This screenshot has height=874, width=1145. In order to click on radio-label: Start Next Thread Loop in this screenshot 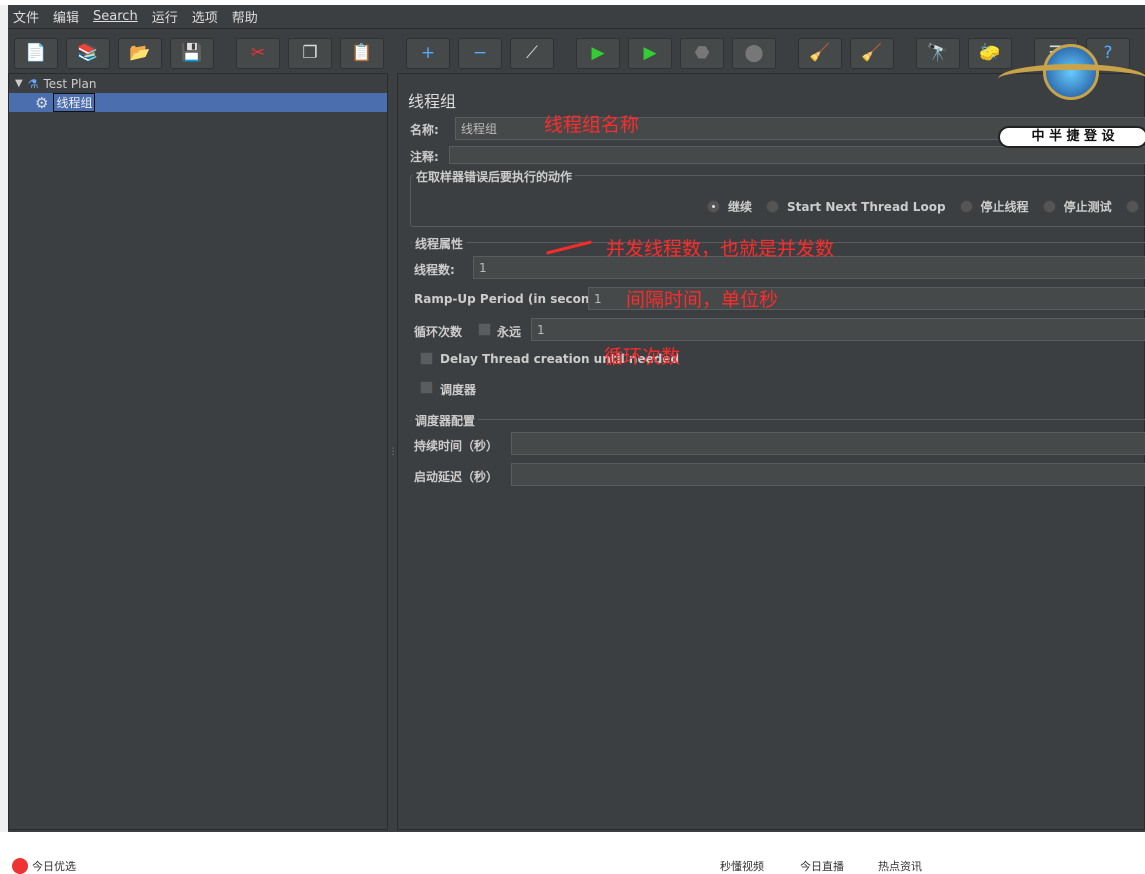, I will do `click(866, 206)`.